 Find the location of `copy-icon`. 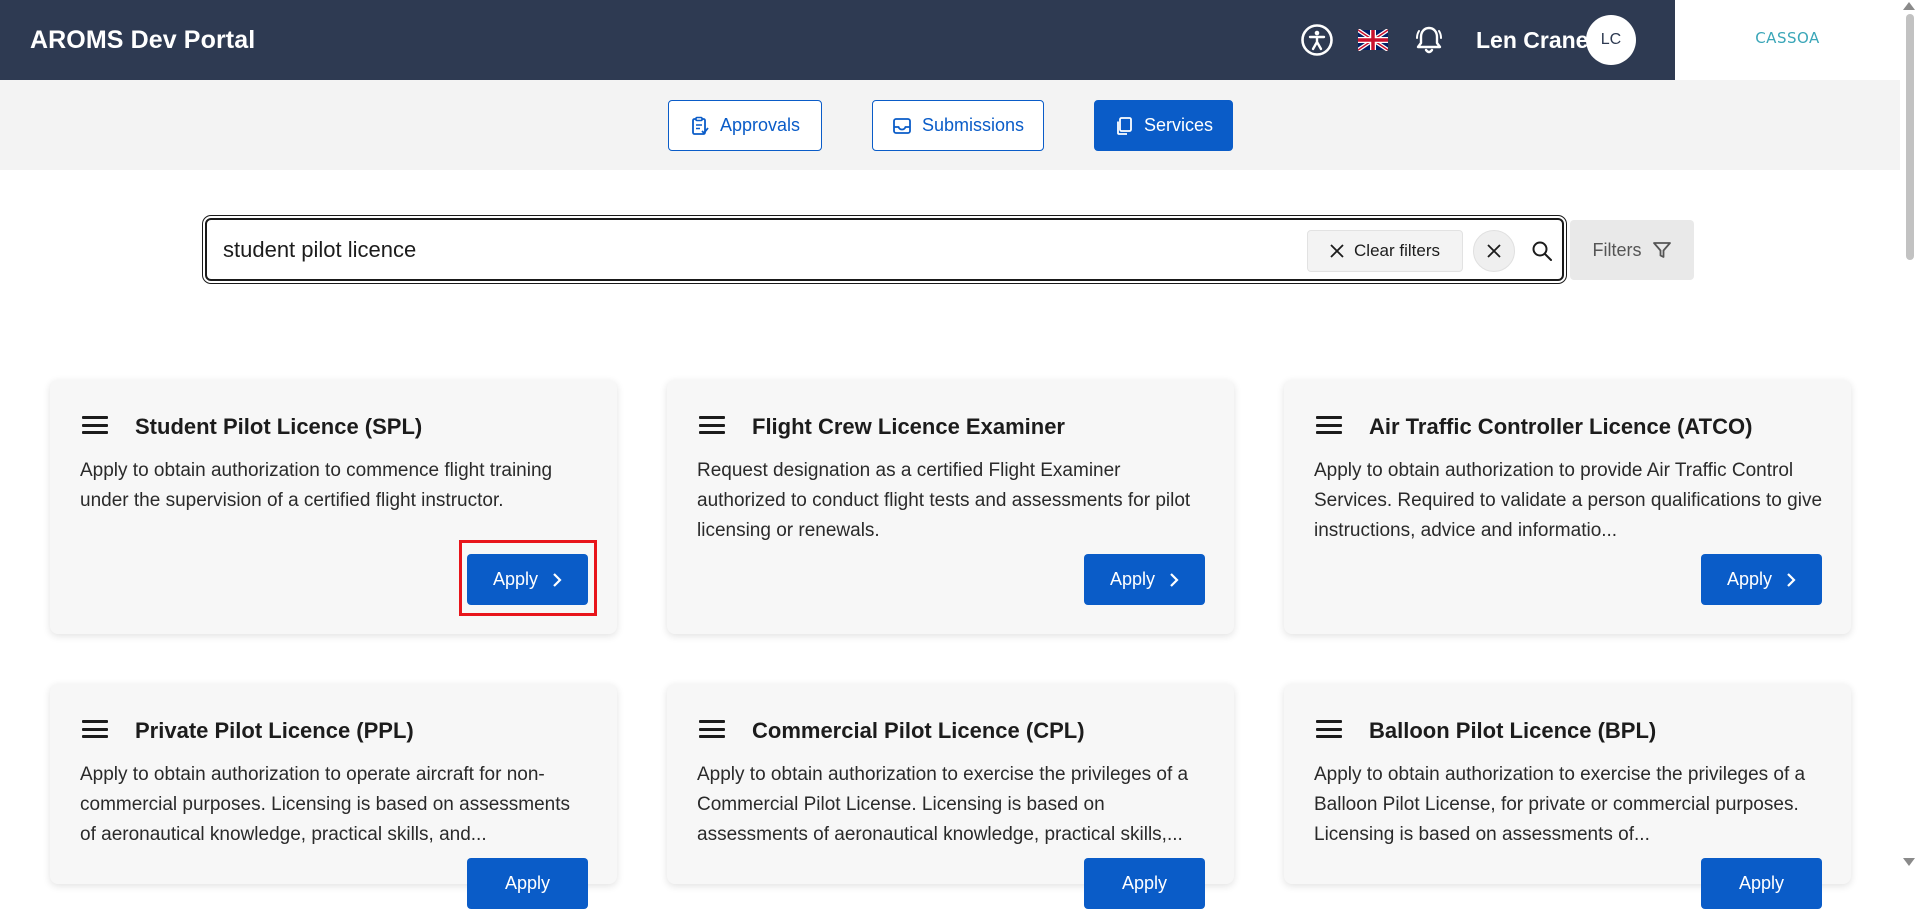

copy-icon is located at coordinates (1124, 126).